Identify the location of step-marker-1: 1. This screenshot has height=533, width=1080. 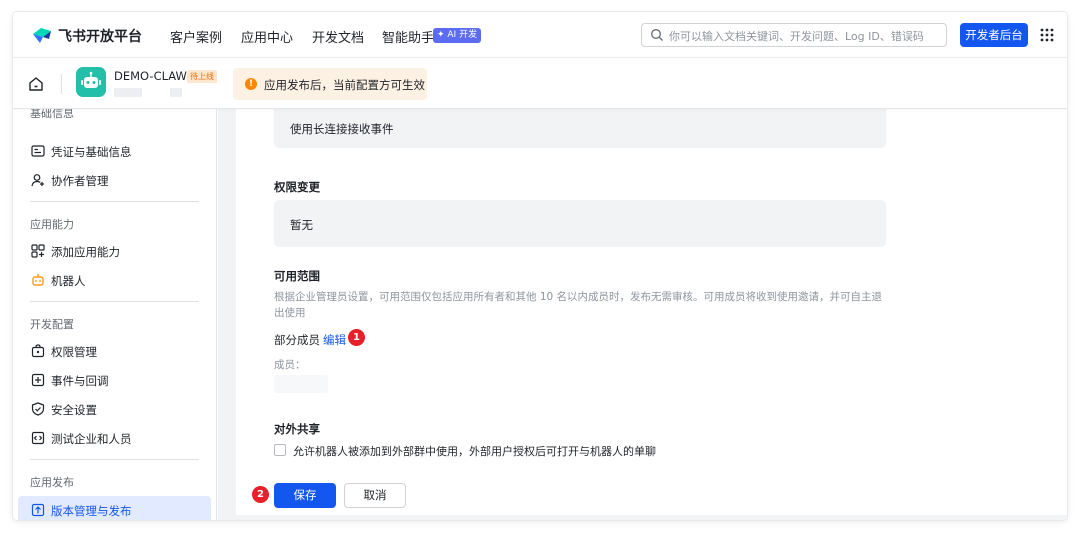
(356, 337).